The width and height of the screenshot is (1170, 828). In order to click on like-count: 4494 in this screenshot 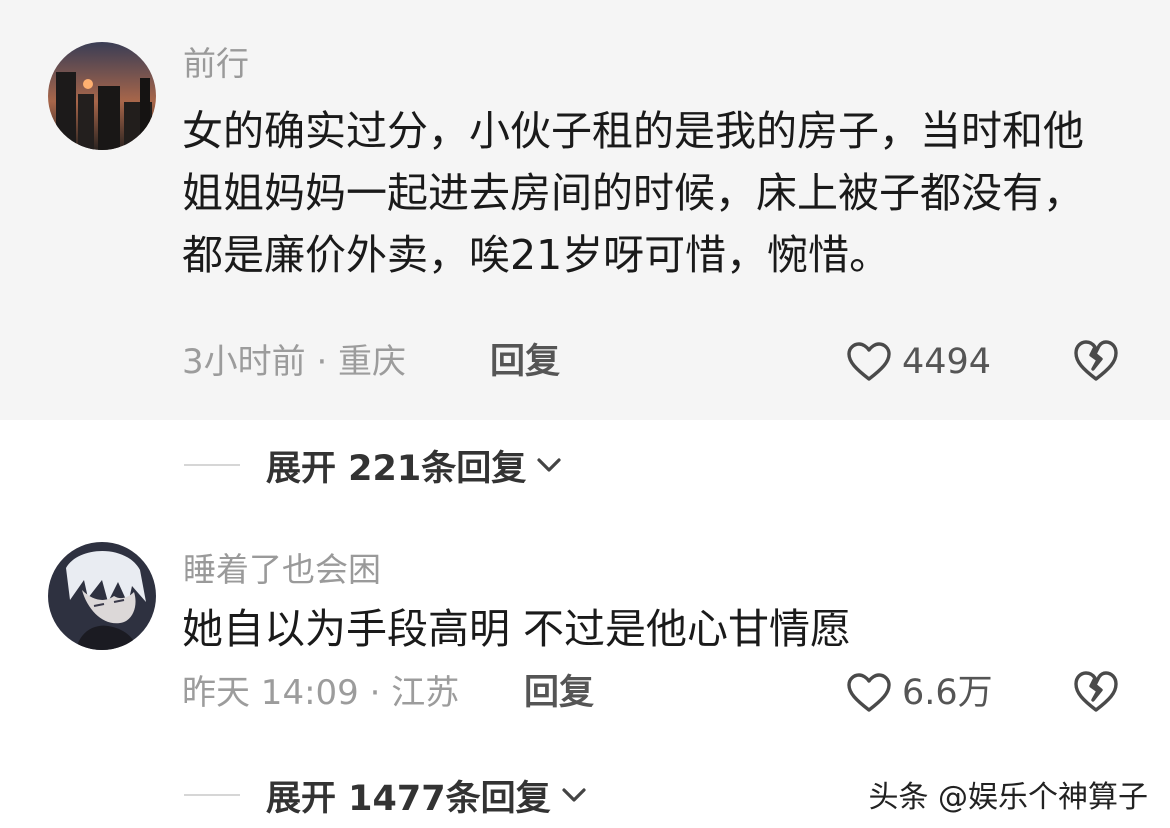, I will do `click(947, 362)`.